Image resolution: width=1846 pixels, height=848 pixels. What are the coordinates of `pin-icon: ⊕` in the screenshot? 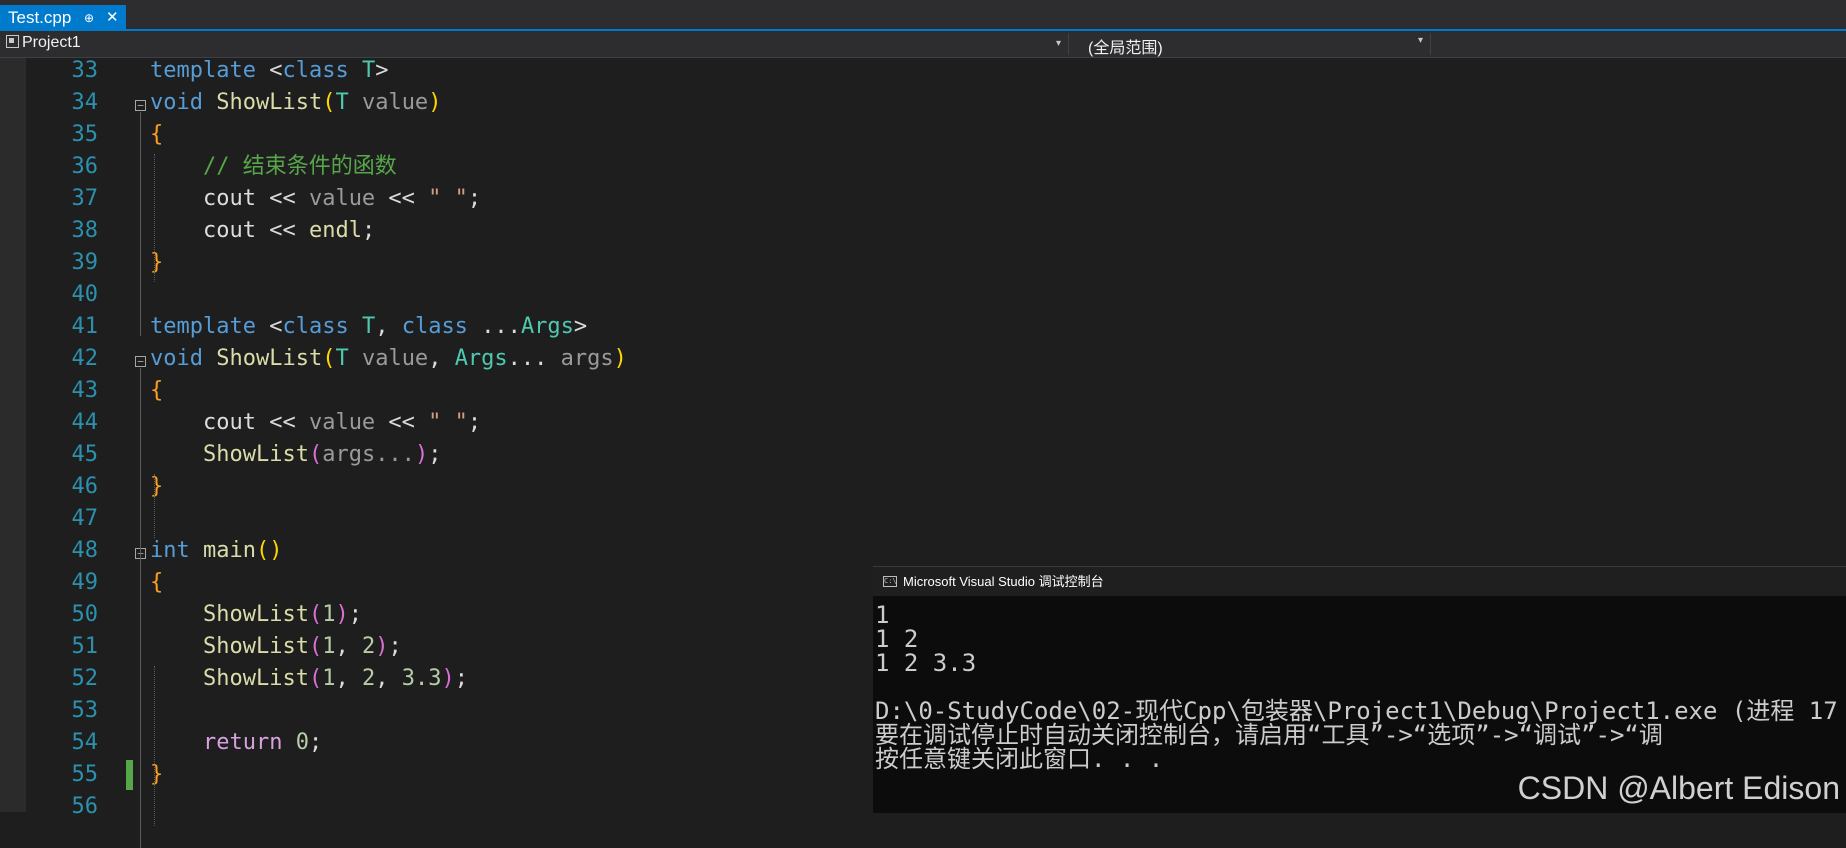 It's located at (89, 18).